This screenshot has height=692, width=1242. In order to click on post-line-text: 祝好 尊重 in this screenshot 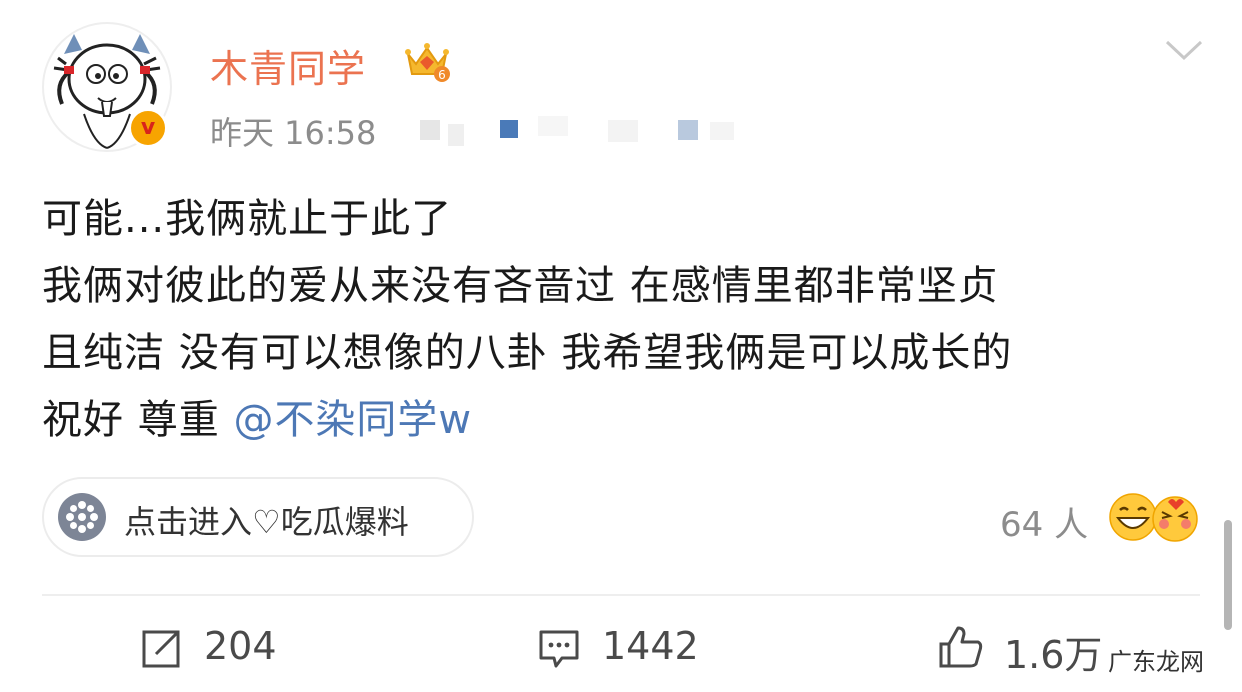, I will do `click(138, 420)`.